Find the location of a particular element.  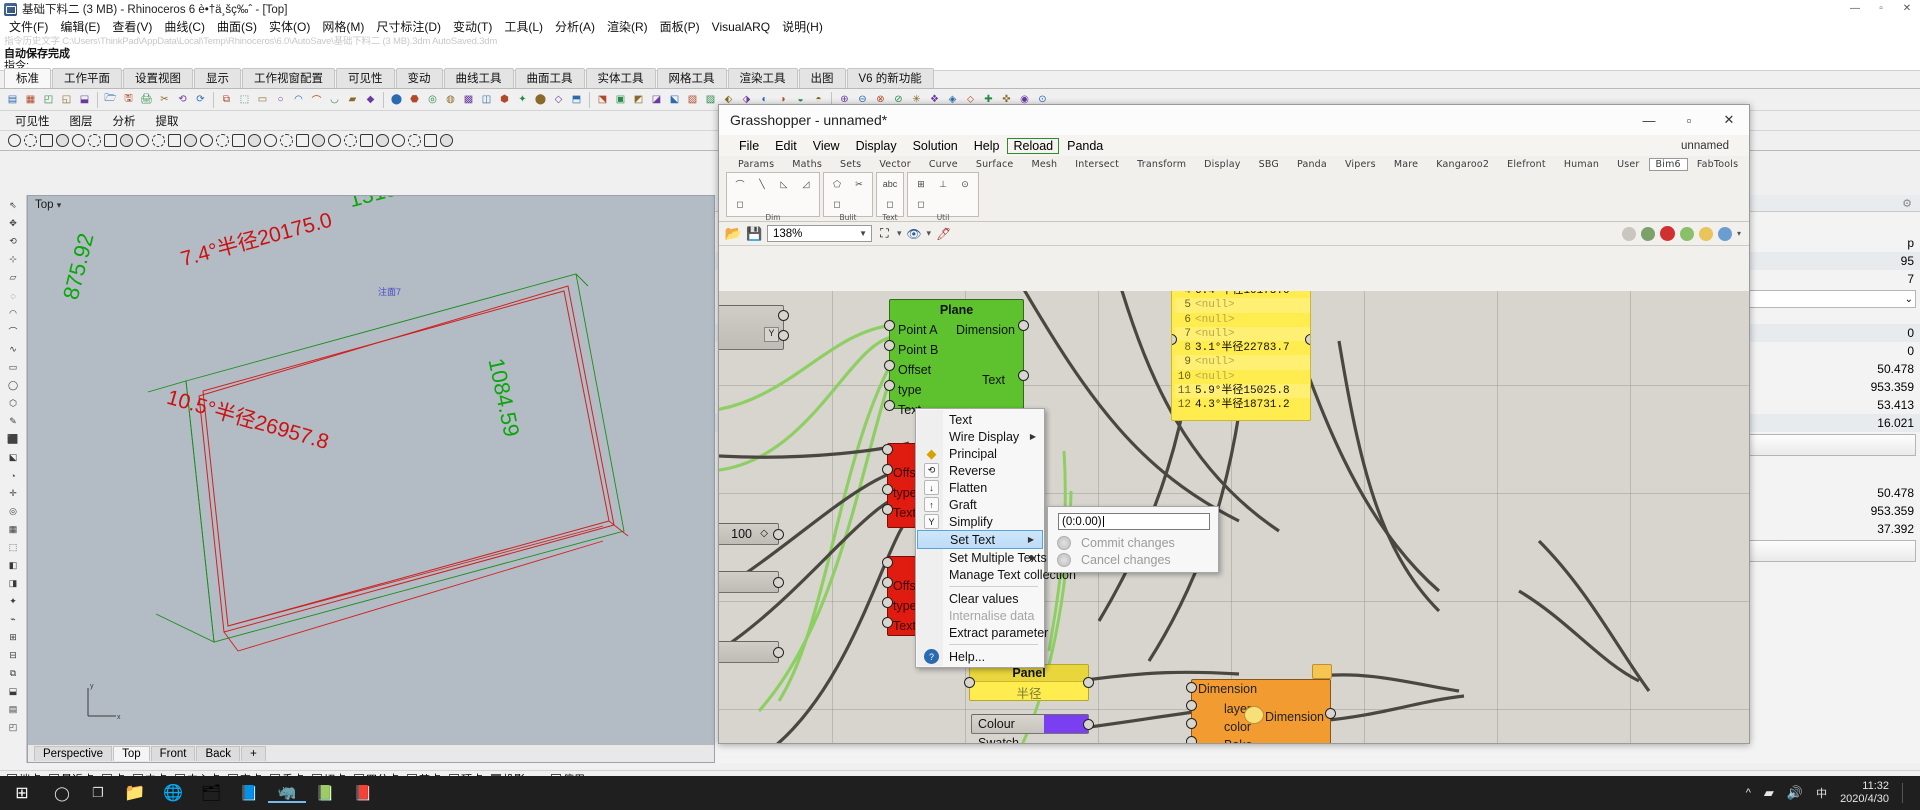

rhino-tab-11: 渲染工具 is located at coordinates (762, 78).